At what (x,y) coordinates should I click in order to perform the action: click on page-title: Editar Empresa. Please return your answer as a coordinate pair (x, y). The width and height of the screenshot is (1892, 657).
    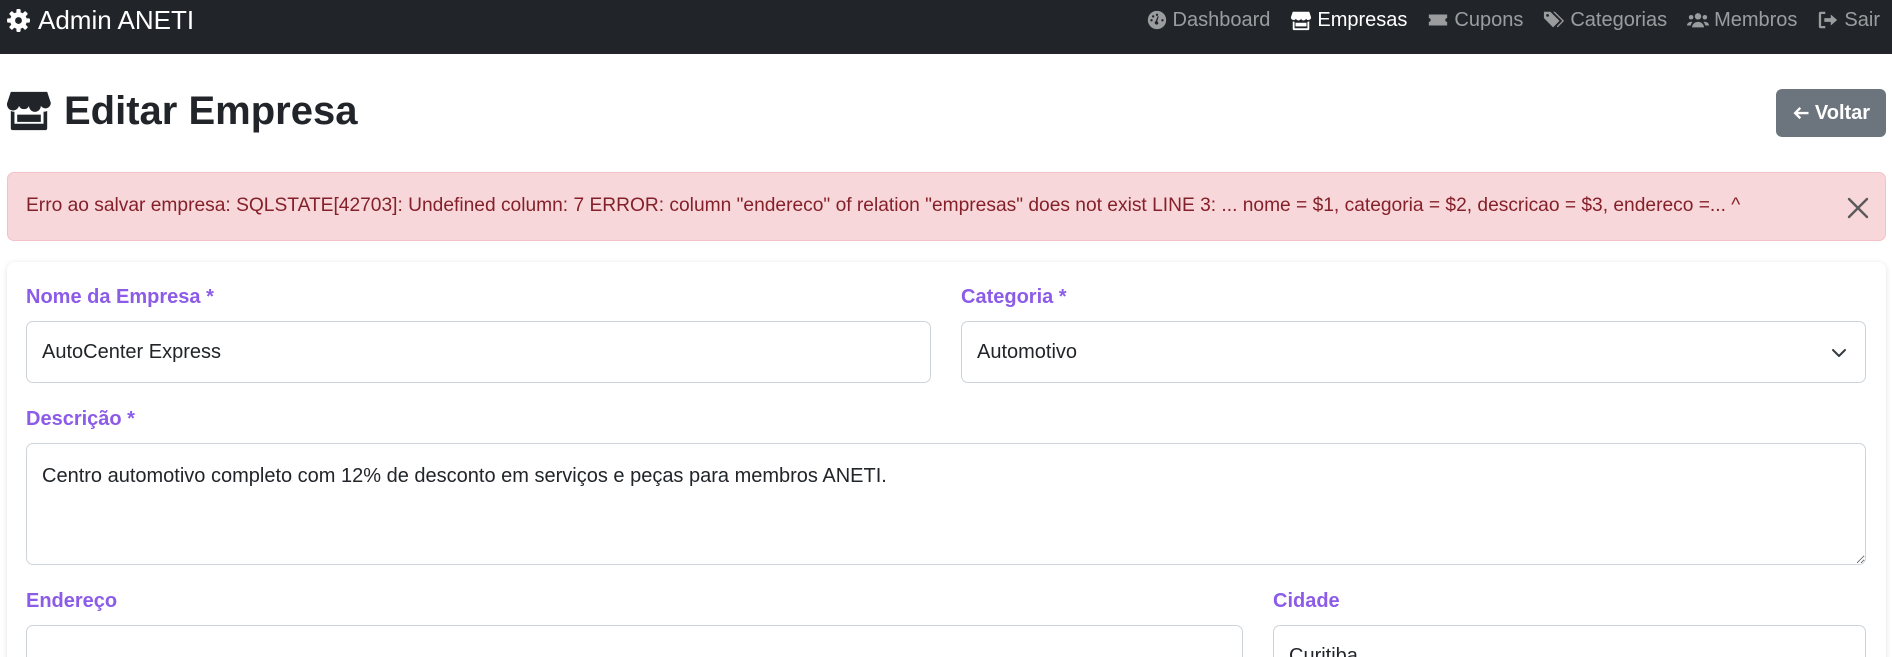
    Looking at the image, I should click on (182, 111).